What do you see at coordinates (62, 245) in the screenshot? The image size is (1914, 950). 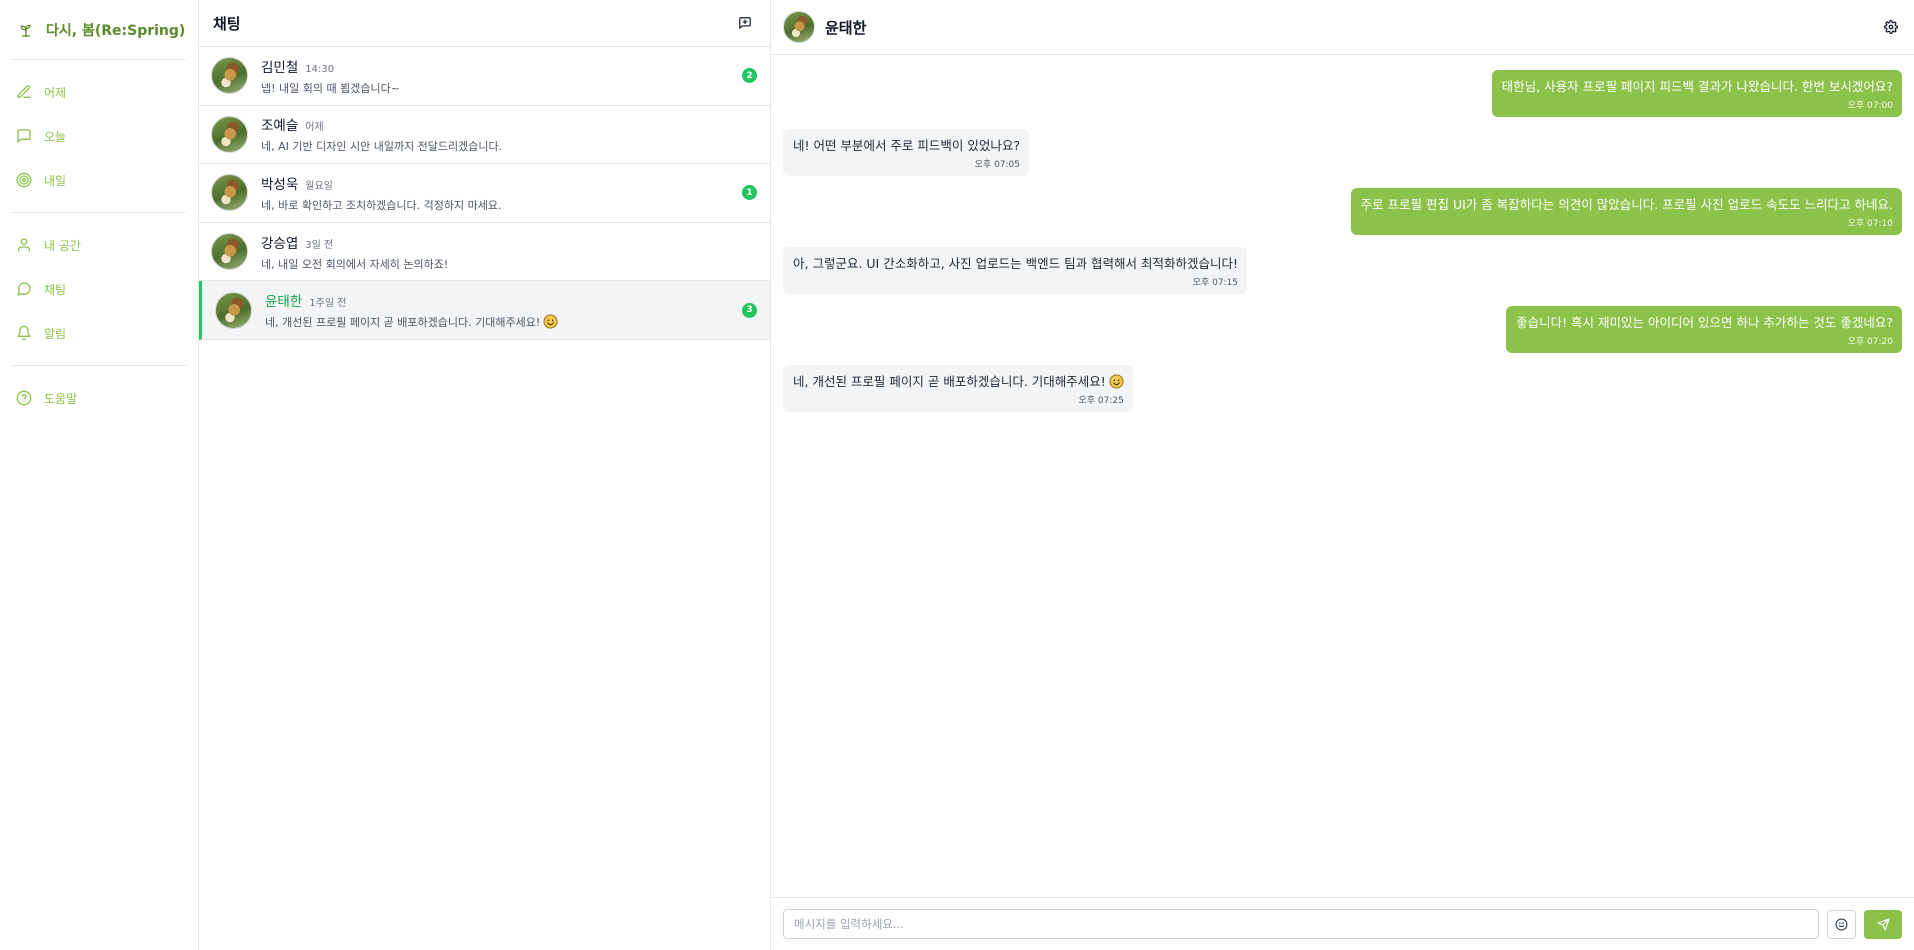 I see `nav-item-label: 내 공간` at bounding box center [62, 245].